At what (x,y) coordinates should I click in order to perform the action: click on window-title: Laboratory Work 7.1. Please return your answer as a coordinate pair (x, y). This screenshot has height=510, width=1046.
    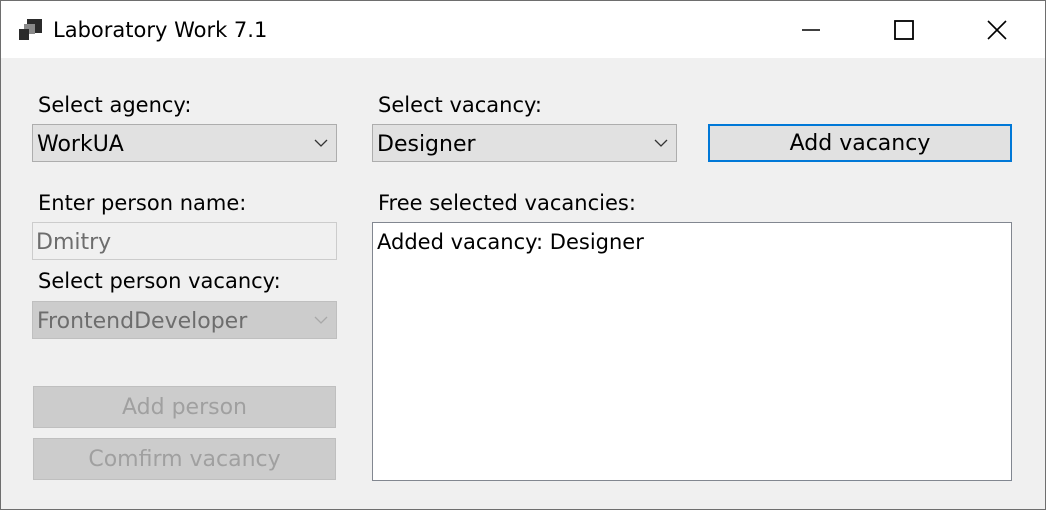
    Looking at the image, I should click on (160, 30).